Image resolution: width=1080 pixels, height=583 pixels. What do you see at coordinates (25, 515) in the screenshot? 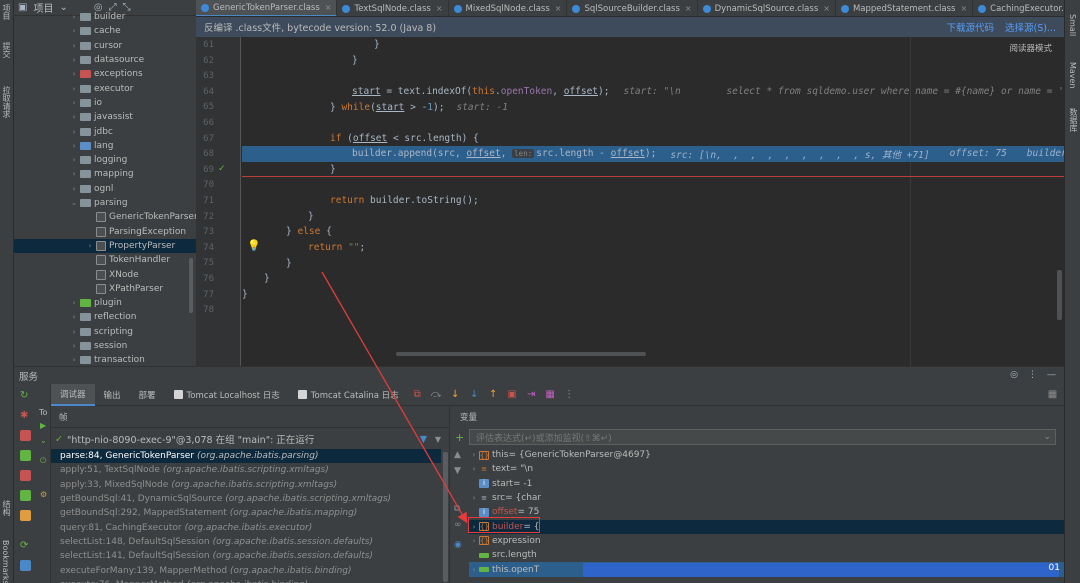
I see `settings-icon` at bounding box center [25, 515].